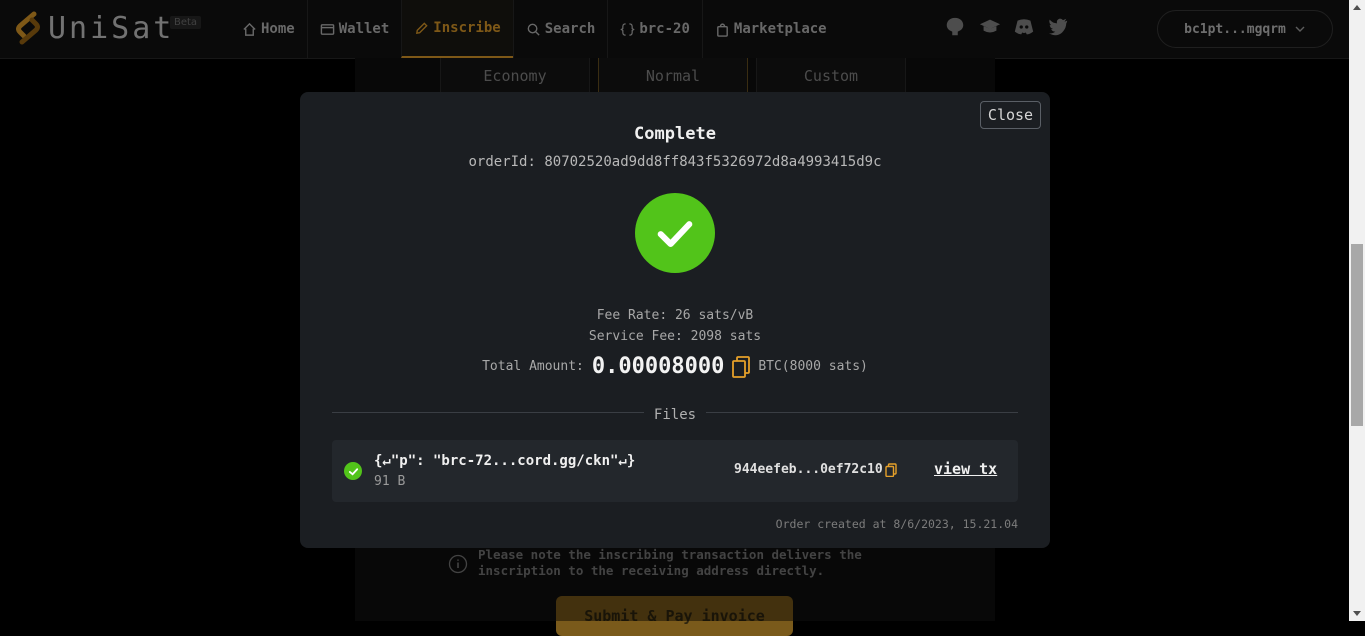 This screenshot has height=636, width=1365. I want to click on total-amount-row: Total Amount: 0.00008000 BTC(8000 sats), so click(675, 366).